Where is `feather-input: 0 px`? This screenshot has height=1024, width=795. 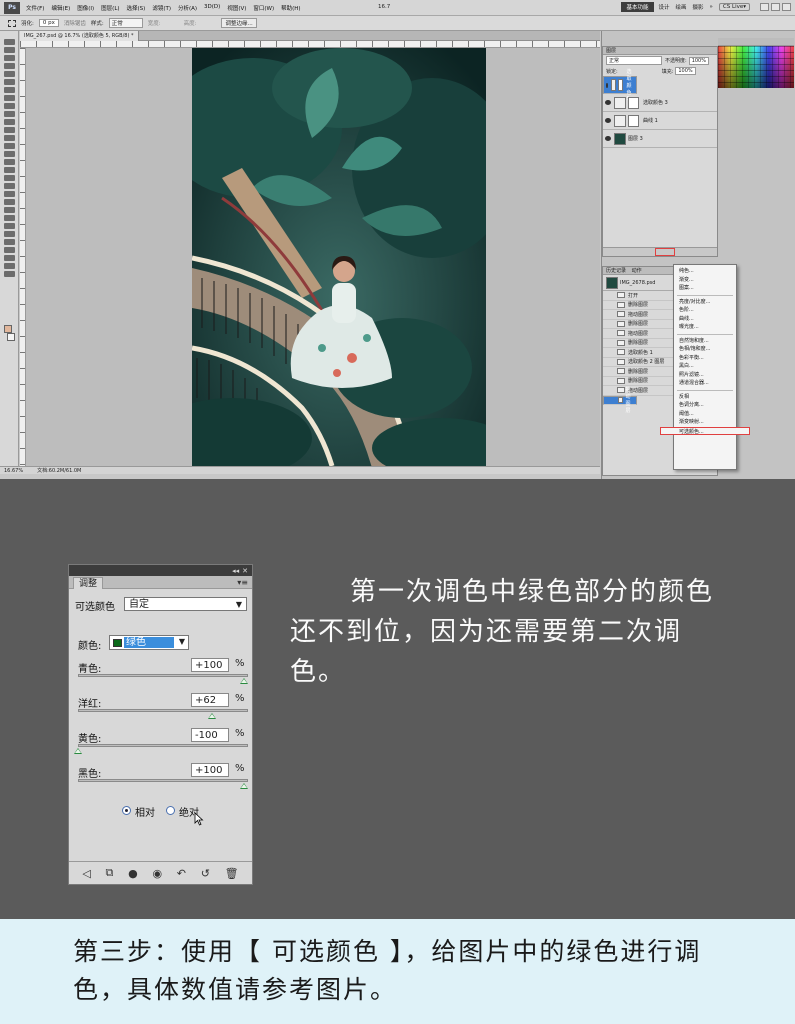
feather-input: 0 px is located at coordinates (48, 23).